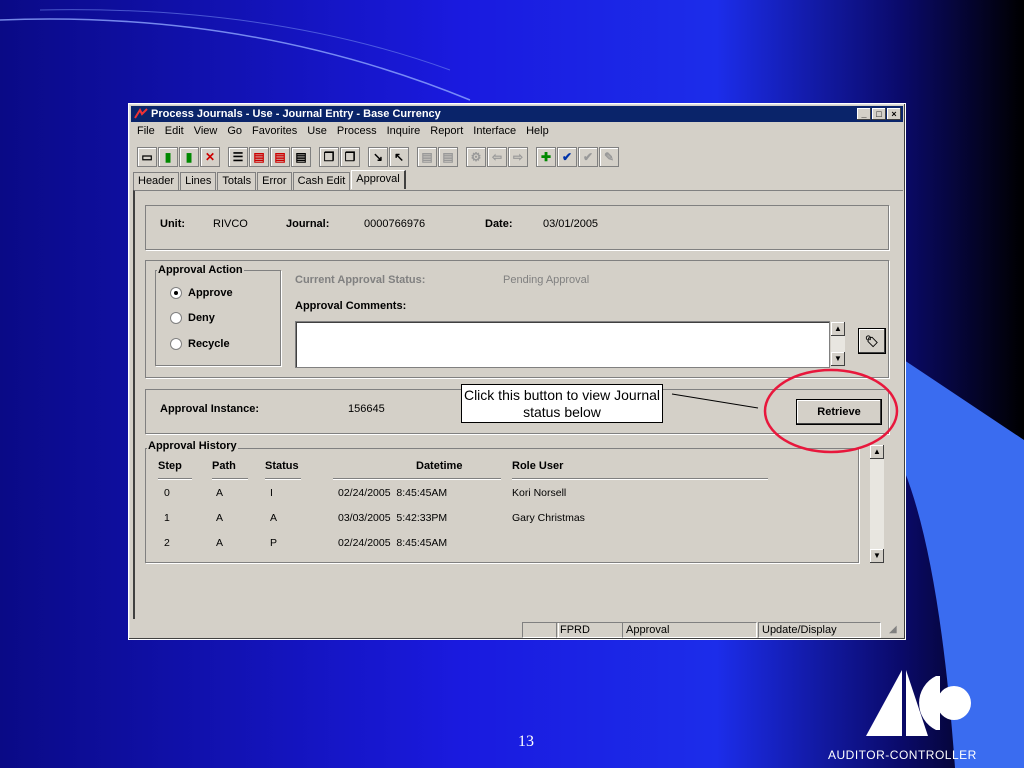 Image resolution: width=1024 pixels, height=768 pixels. What do you see at coordinates (537, 131) in the screenshot?
I see `menu-help: Help` at bounding box center [537, 131].